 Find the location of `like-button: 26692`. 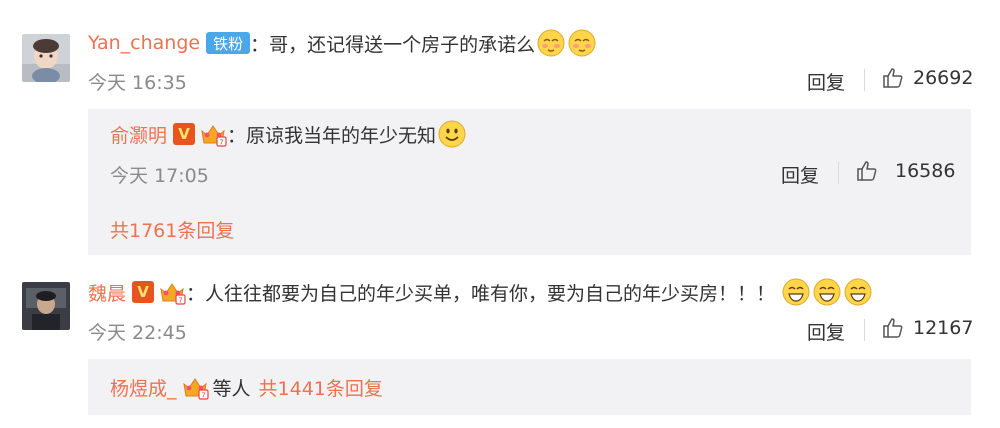

like-button: 26692 is located at coordinates (927, 78).